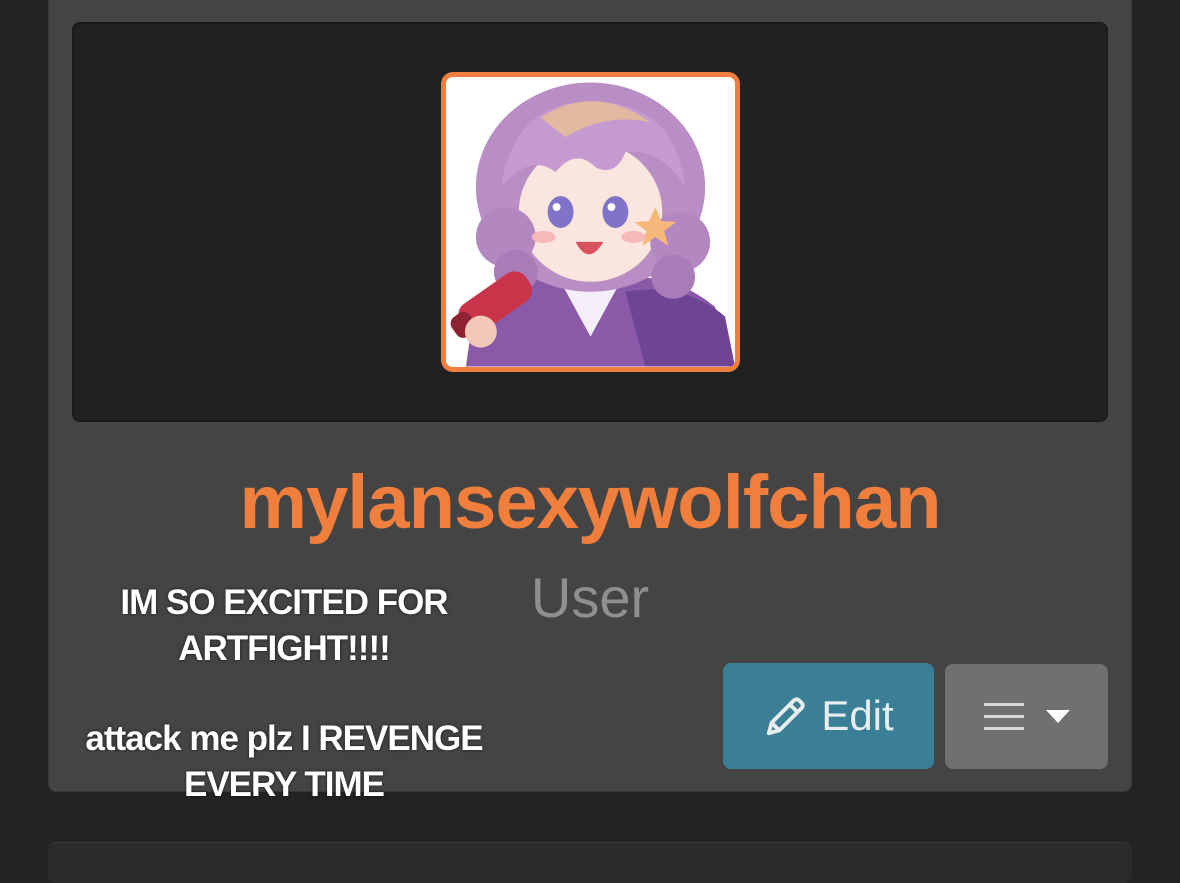 This screenshot has height=883, width=1180. What do you see at coordinates (786, 716) in the screenshot?
I see `pencil-icon` at bounding box center [786, 716].